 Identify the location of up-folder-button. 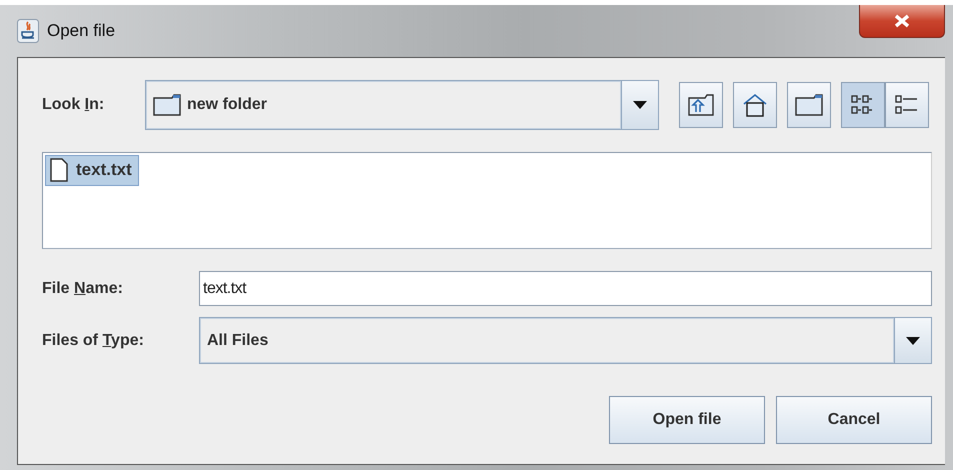
(701, 105).